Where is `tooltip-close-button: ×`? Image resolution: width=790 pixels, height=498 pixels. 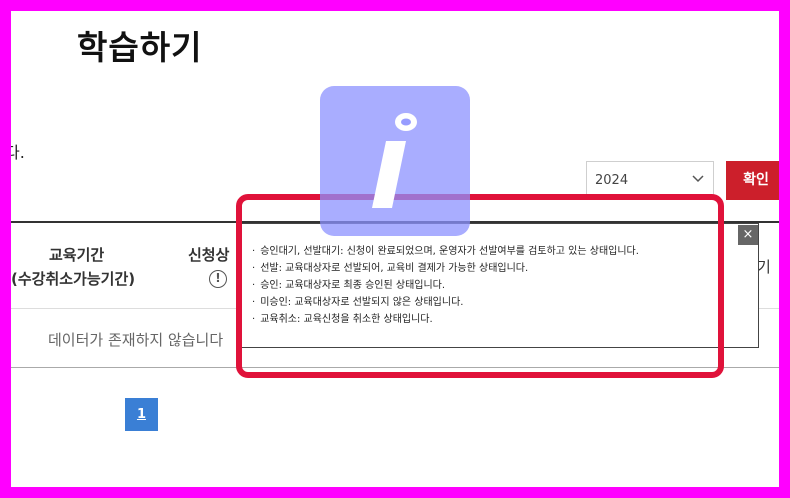
tooltip-close-button: × is located at coordinates (748, 235).